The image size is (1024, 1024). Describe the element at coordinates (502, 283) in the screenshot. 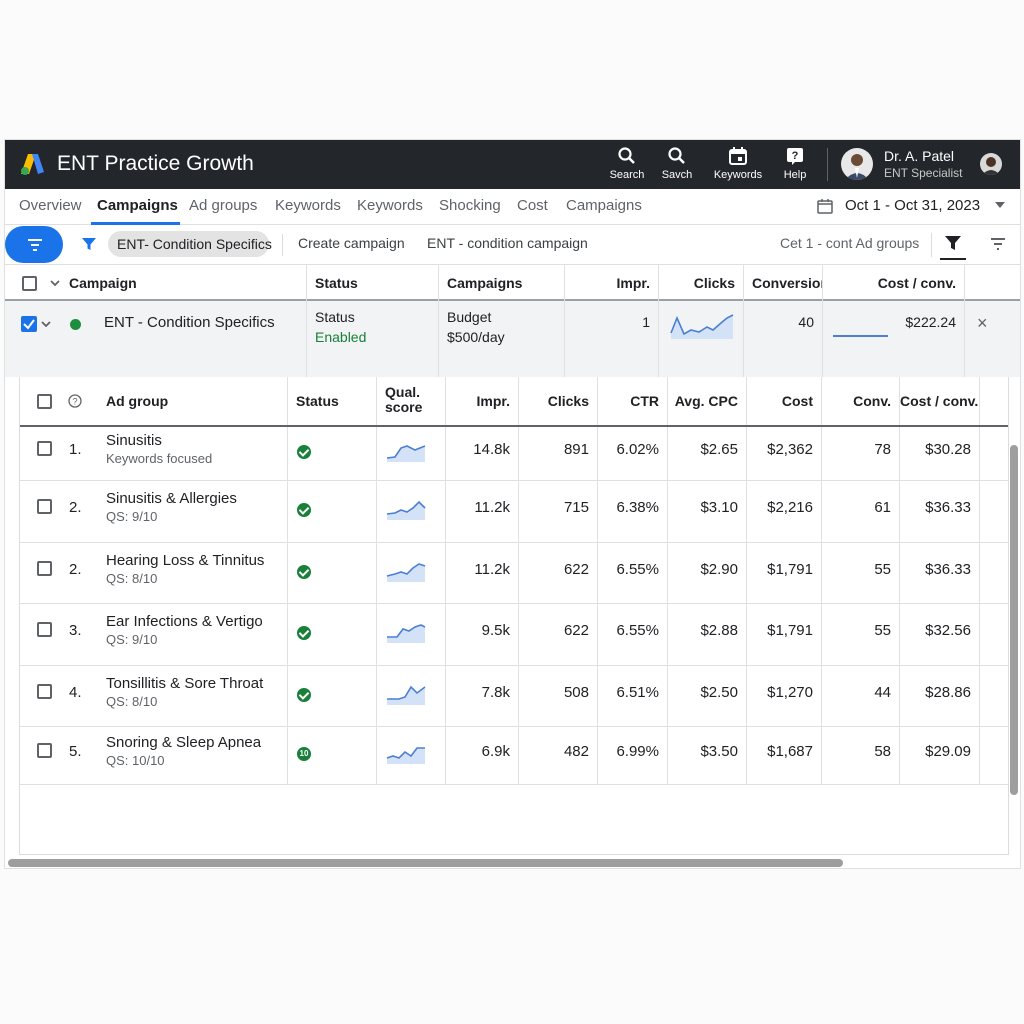

I see `col-campaigns: Campaigns` at that location.